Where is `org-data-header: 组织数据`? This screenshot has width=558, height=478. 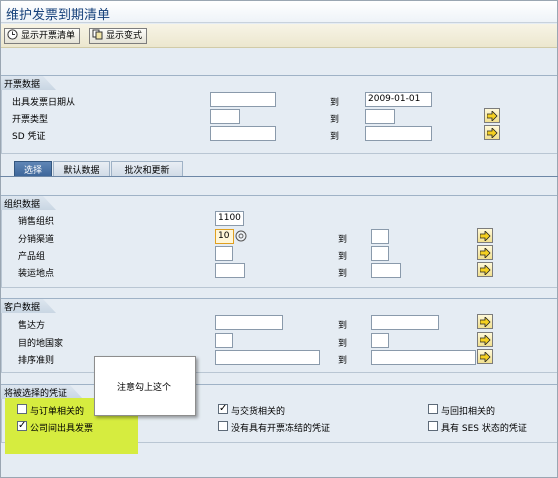 org-data-header: 组织数据 is located at coordinates (28, 203).